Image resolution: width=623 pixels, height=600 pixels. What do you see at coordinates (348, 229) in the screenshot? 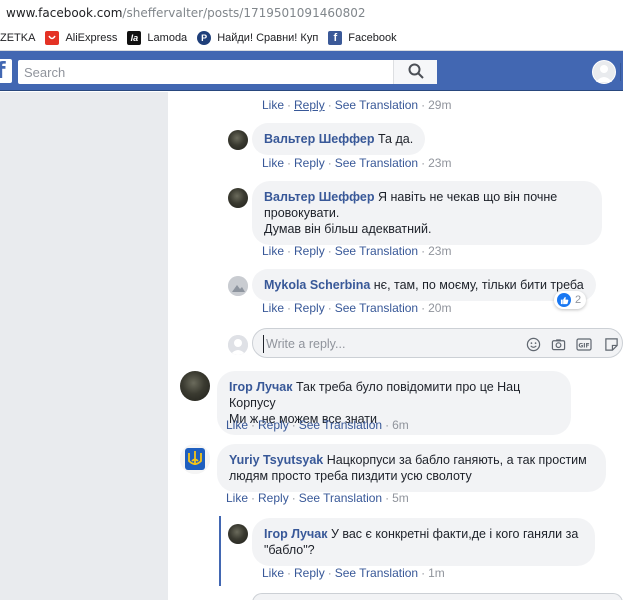
I see `comment-text-line: Думав він більш адекватний.` at bounding box center [348, 229].